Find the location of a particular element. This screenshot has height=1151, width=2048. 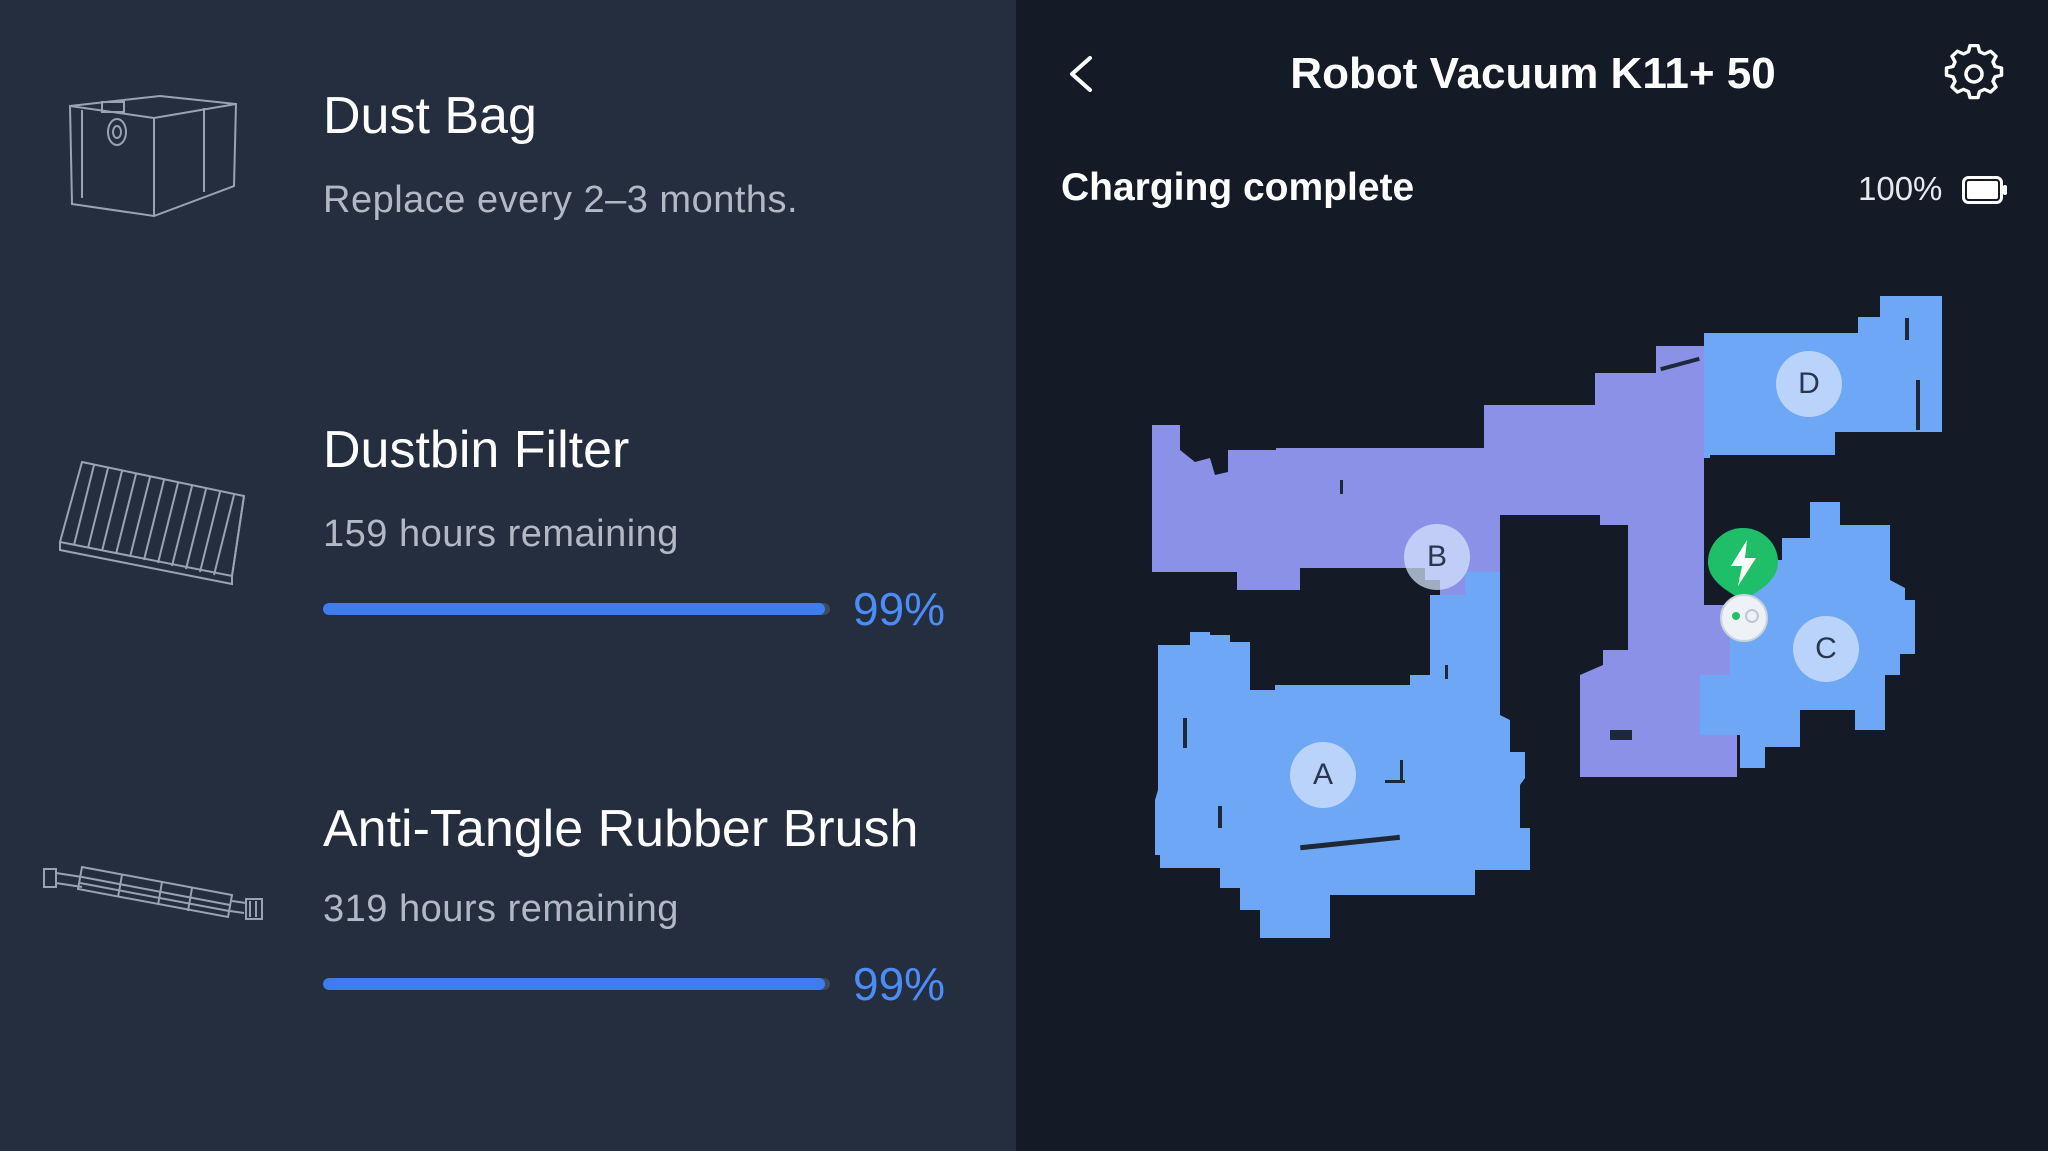

robot-vacuum-icon is located at coordinates (1744, 618).